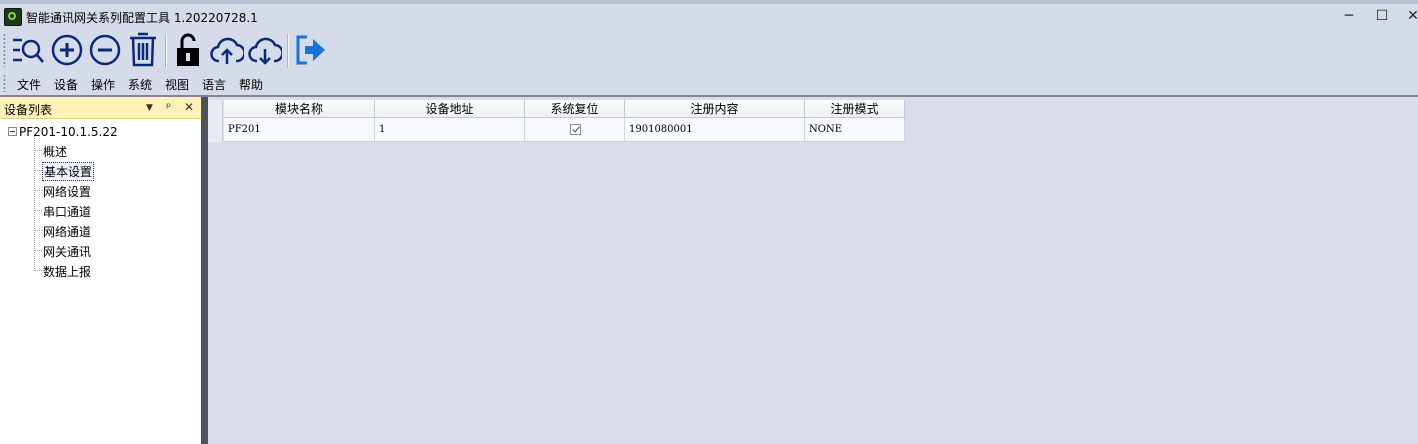 This screenshot has height=444, width=1418. I want to click on remove-button, so click(105, 50).